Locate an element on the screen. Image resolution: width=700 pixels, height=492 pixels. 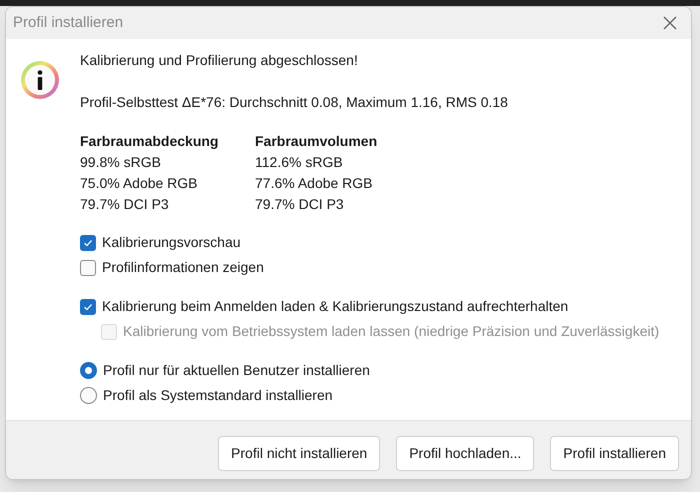
column-heading: Farbraumvolumen is located at coordinates (316, 141).